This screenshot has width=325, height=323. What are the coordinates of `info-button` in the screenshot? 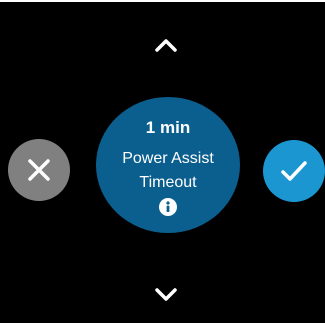 It's located at (168, 207).